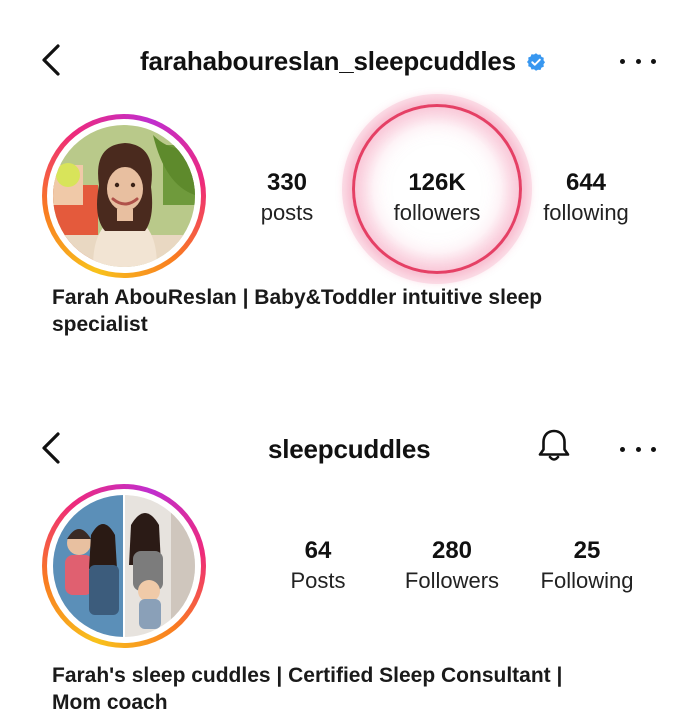 The image size is (689, 720). Describe the element at coordinates (437, 182) in the screenshot. I see `followers-count: 126K` at that location.